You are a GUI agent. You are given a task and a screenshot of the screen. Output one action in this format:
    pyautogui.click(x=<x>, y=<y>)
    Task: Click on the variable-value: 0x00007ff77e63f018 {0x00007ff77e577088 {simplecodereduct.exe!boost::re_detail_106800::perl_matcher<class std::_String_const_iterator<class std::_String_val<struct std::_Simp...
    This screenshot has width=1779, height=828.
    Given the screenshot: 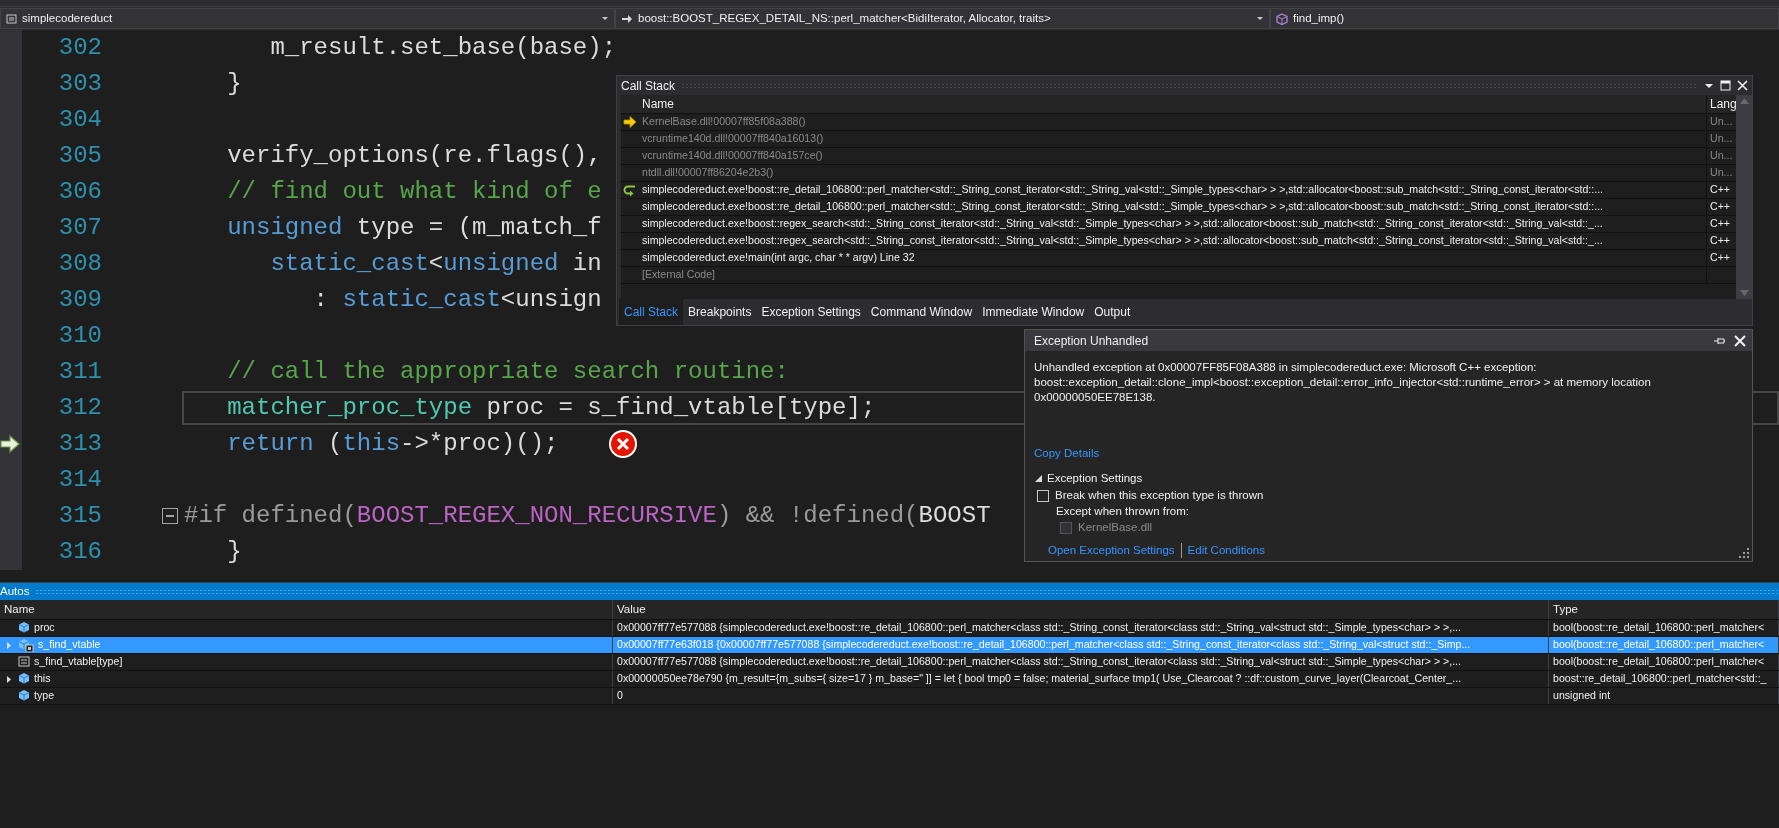 What is the action you would take?
    pyautogui.click(x=1044, y=645)
    